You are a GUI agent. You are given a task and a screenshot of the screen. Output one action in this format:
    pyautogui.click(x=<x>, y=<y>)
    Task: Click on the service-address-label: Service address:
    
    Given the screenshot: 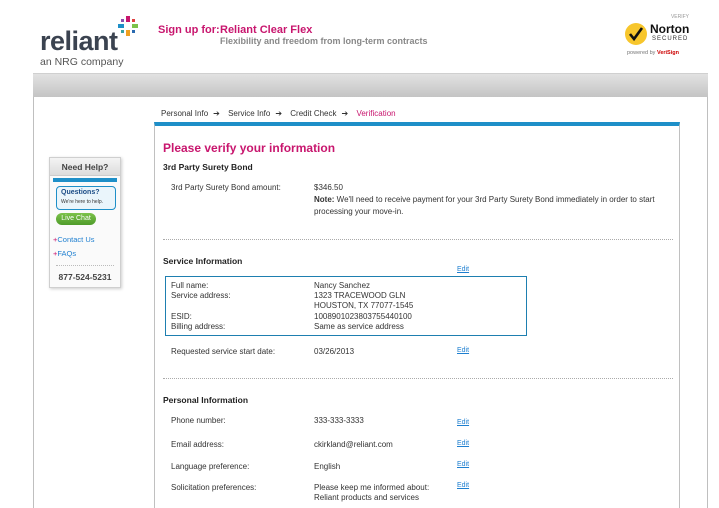 What is the action you would take?
    pyautogui.click(x=201, y=295)
    